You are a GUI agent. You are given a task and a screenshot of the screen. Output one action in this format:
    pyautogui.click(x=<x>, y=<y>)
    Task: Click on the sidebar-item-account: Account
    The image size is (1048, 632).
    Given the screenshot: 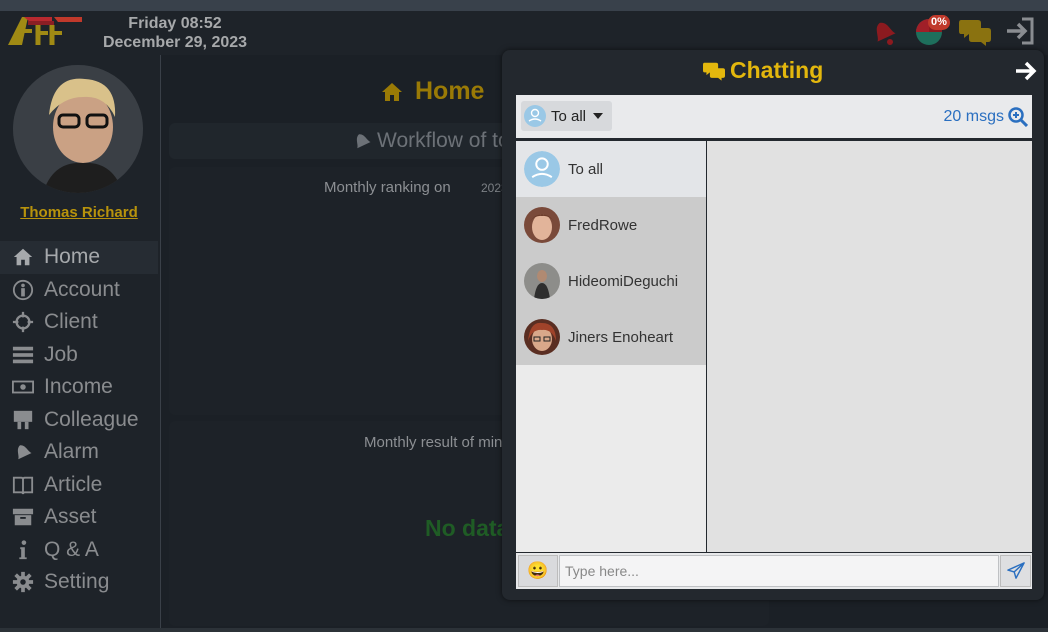 What is the action you would take?
    pyautogui.click(x=79, y=290)
    